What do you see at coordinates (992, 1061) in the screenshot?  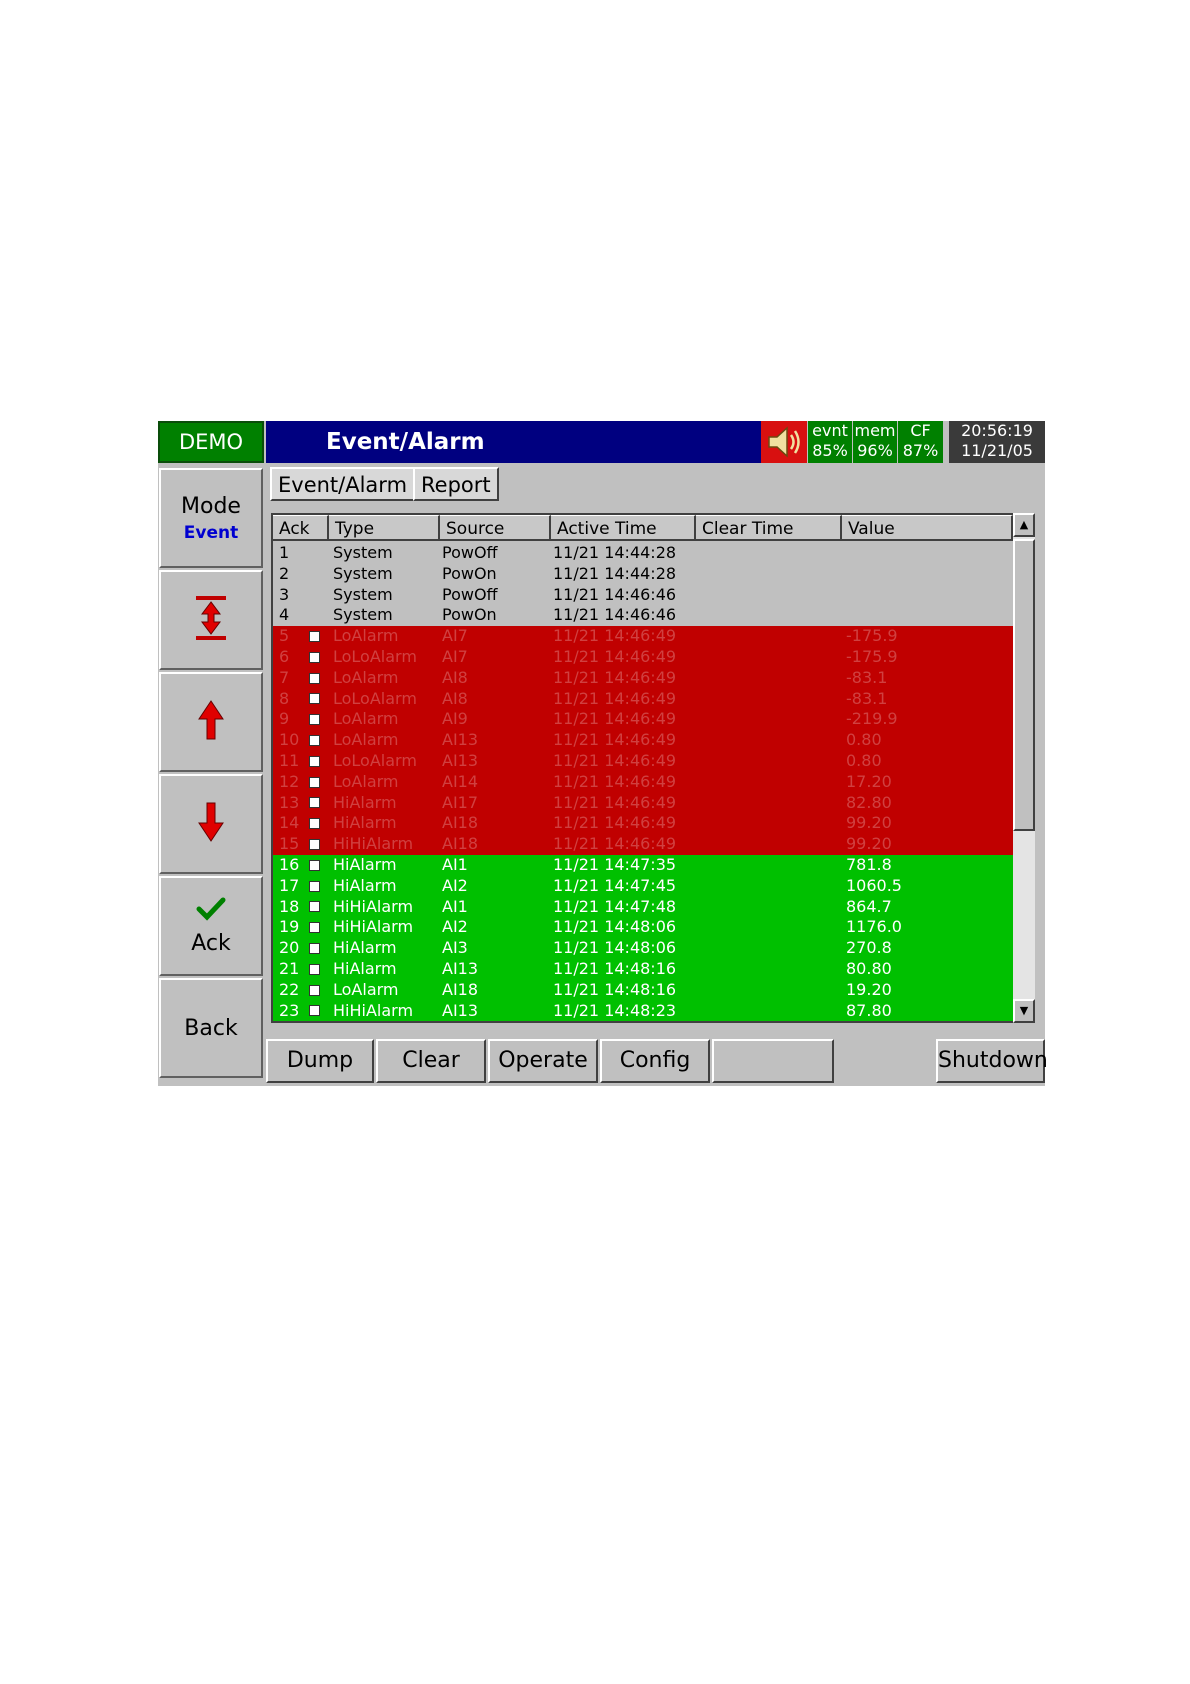 I see `shutdown-button: Shutdown` at bounding box center [992, 1061].